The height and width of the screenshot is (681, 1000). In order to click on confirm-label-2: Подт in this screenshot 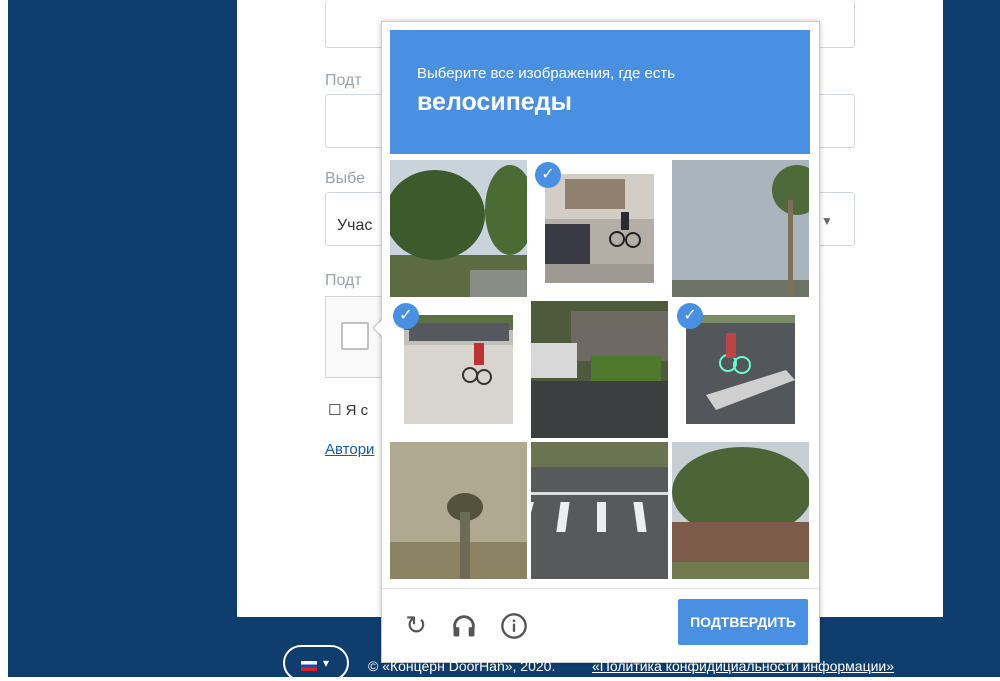, I will do `click(343, 280)`.